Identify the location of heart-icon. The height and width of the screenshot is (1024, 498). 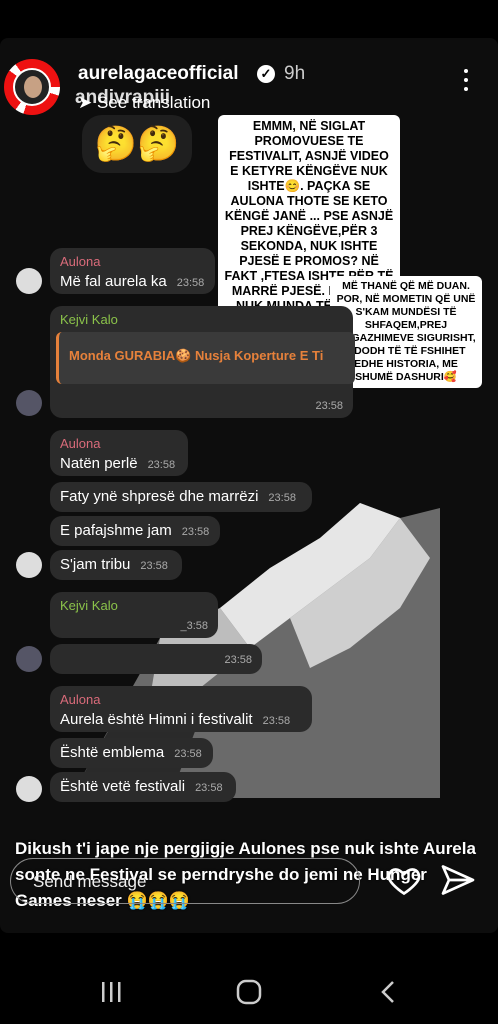
(404, 880).